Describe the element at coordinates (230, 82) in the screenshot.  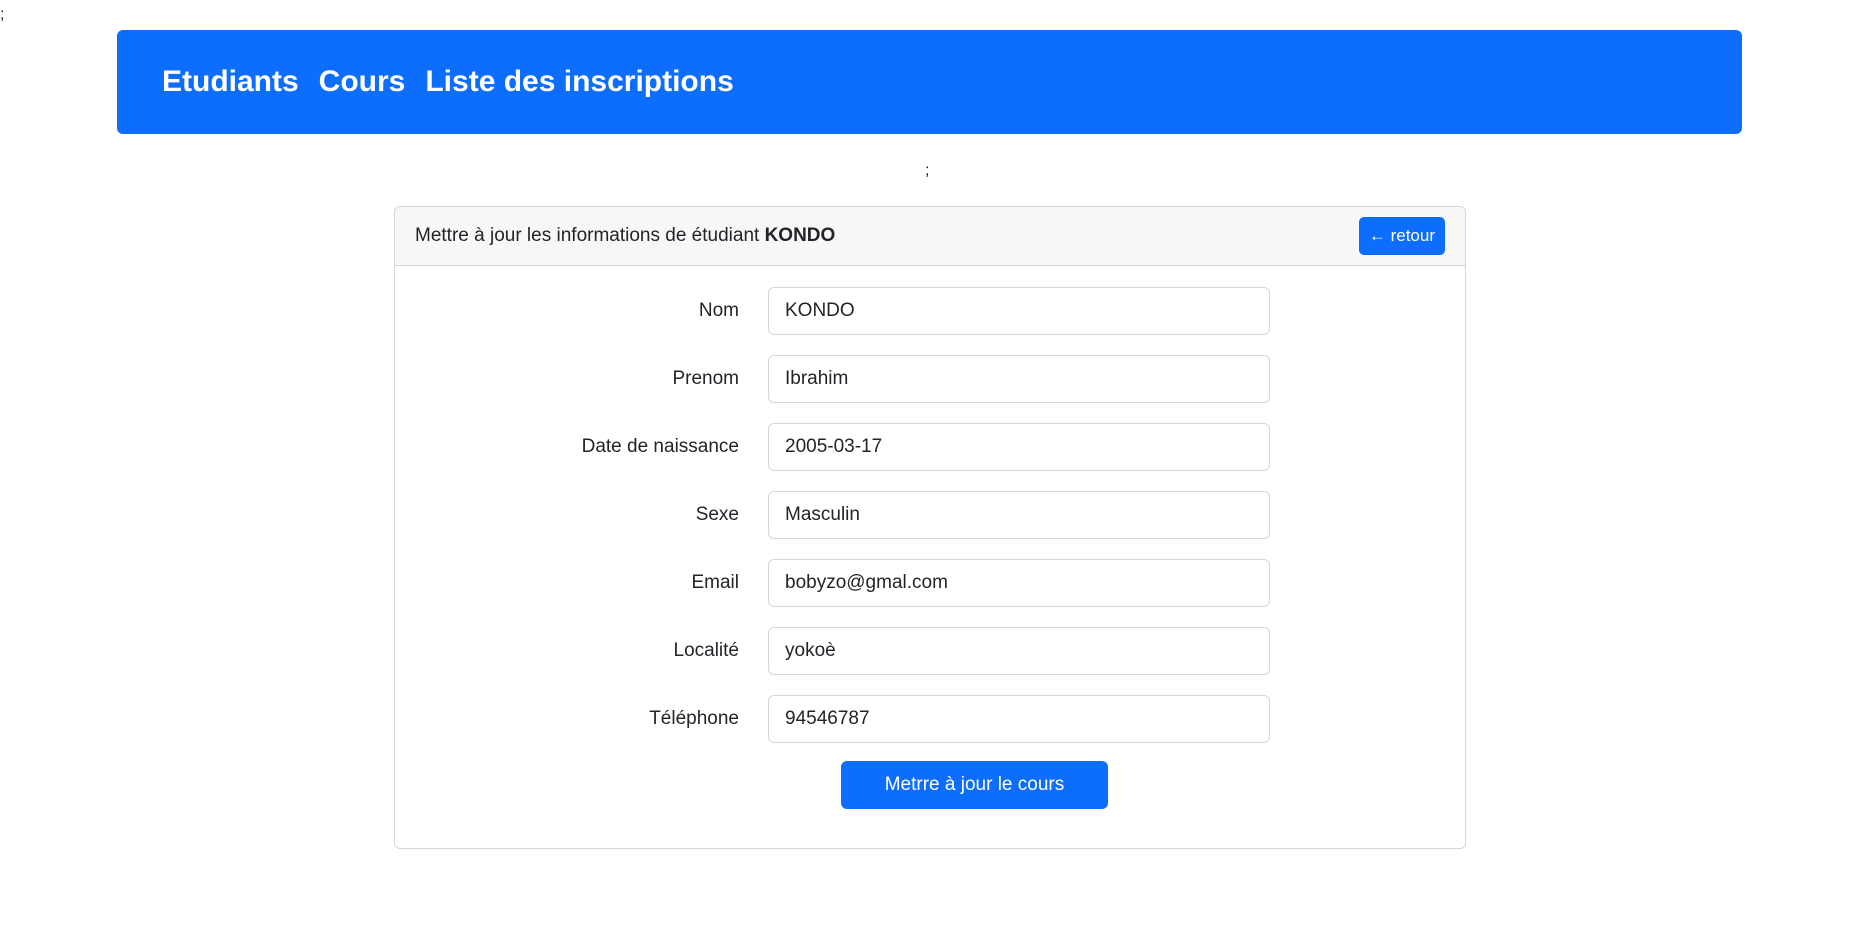
I see `nav-link-etudiants: Etudiants` at that location.